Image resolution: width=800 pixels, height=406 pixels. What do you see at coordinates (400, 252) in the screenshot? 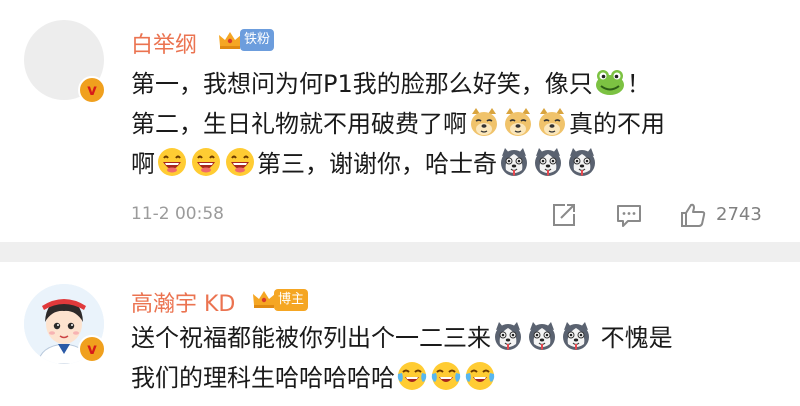
I see `comment-divider` at bounding box center [400, 252].